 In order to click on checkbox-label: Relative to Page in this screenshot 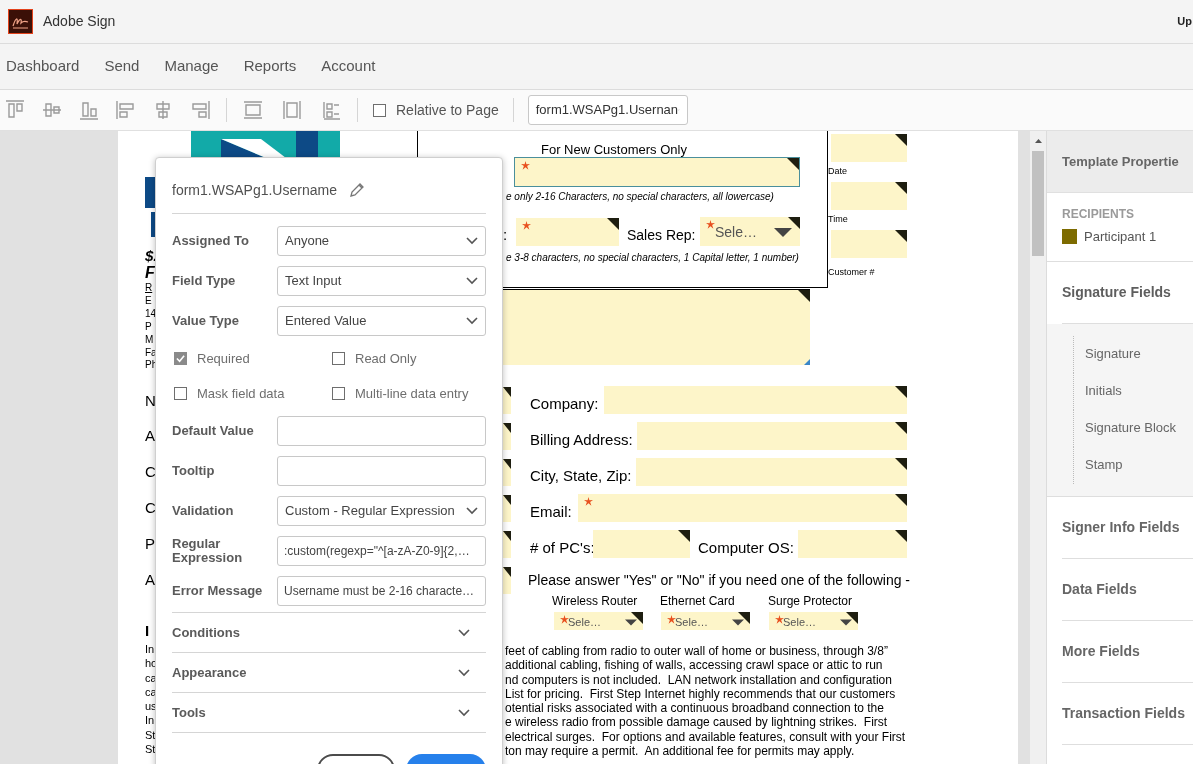, I will do `click(447, 110)`.